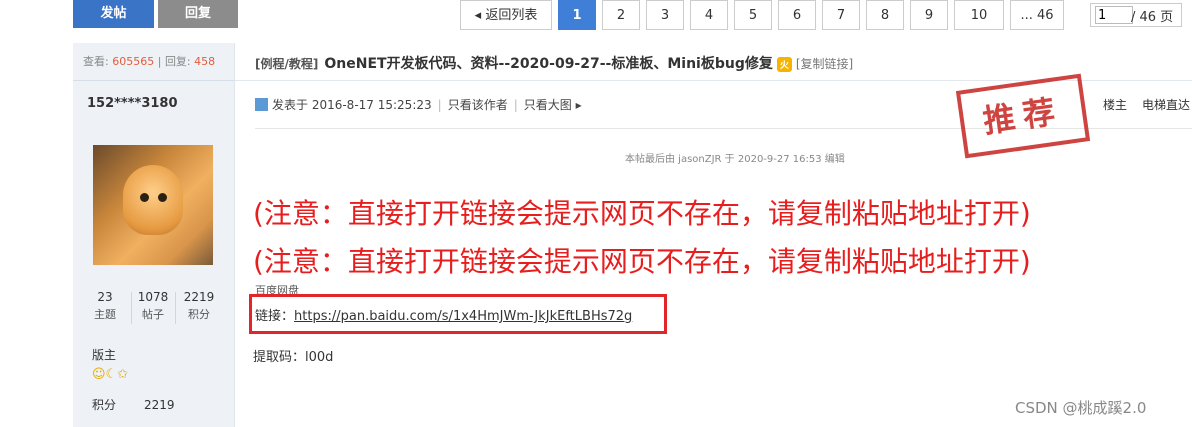 The width and height of the screenshot is (1192, 427). What do you see at coordinates (621, 15) in the screenshot?
I see `page-link-2: 2` at bounding box center [621, 15].